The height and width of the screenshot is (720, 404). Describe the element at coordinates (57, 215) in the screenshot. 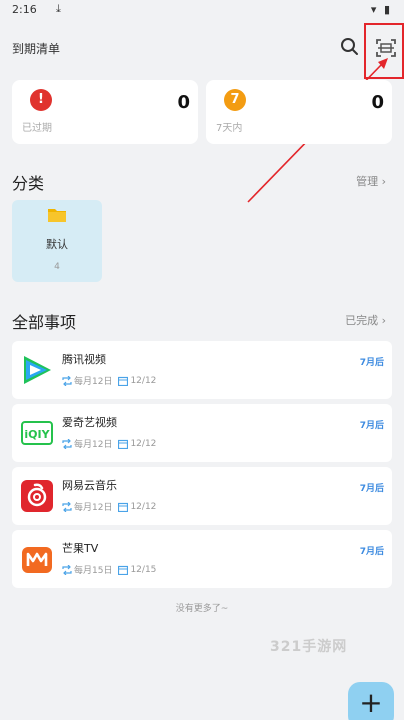

I see `folder-icon` at that location.